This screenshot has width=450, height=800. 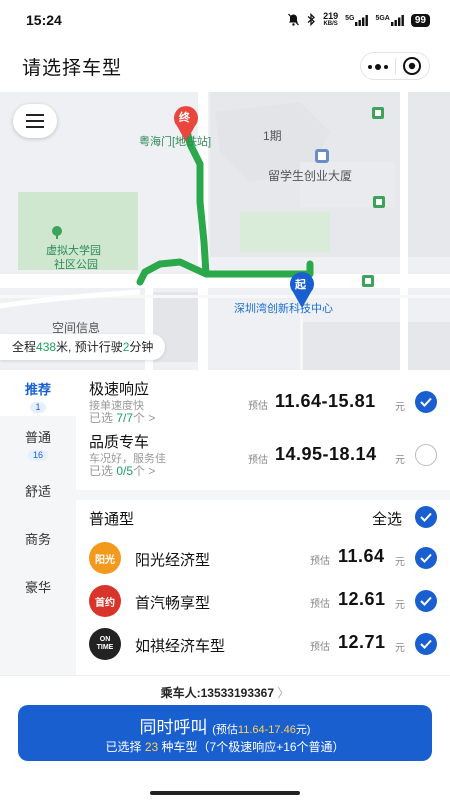 I want to click on nav-label-business: 商务, so click(x=37, y=539).